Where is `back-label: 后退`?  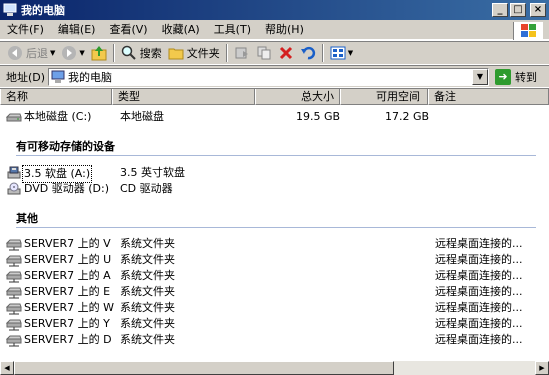
back-label: 后退 is located at coordinates (37, 53).